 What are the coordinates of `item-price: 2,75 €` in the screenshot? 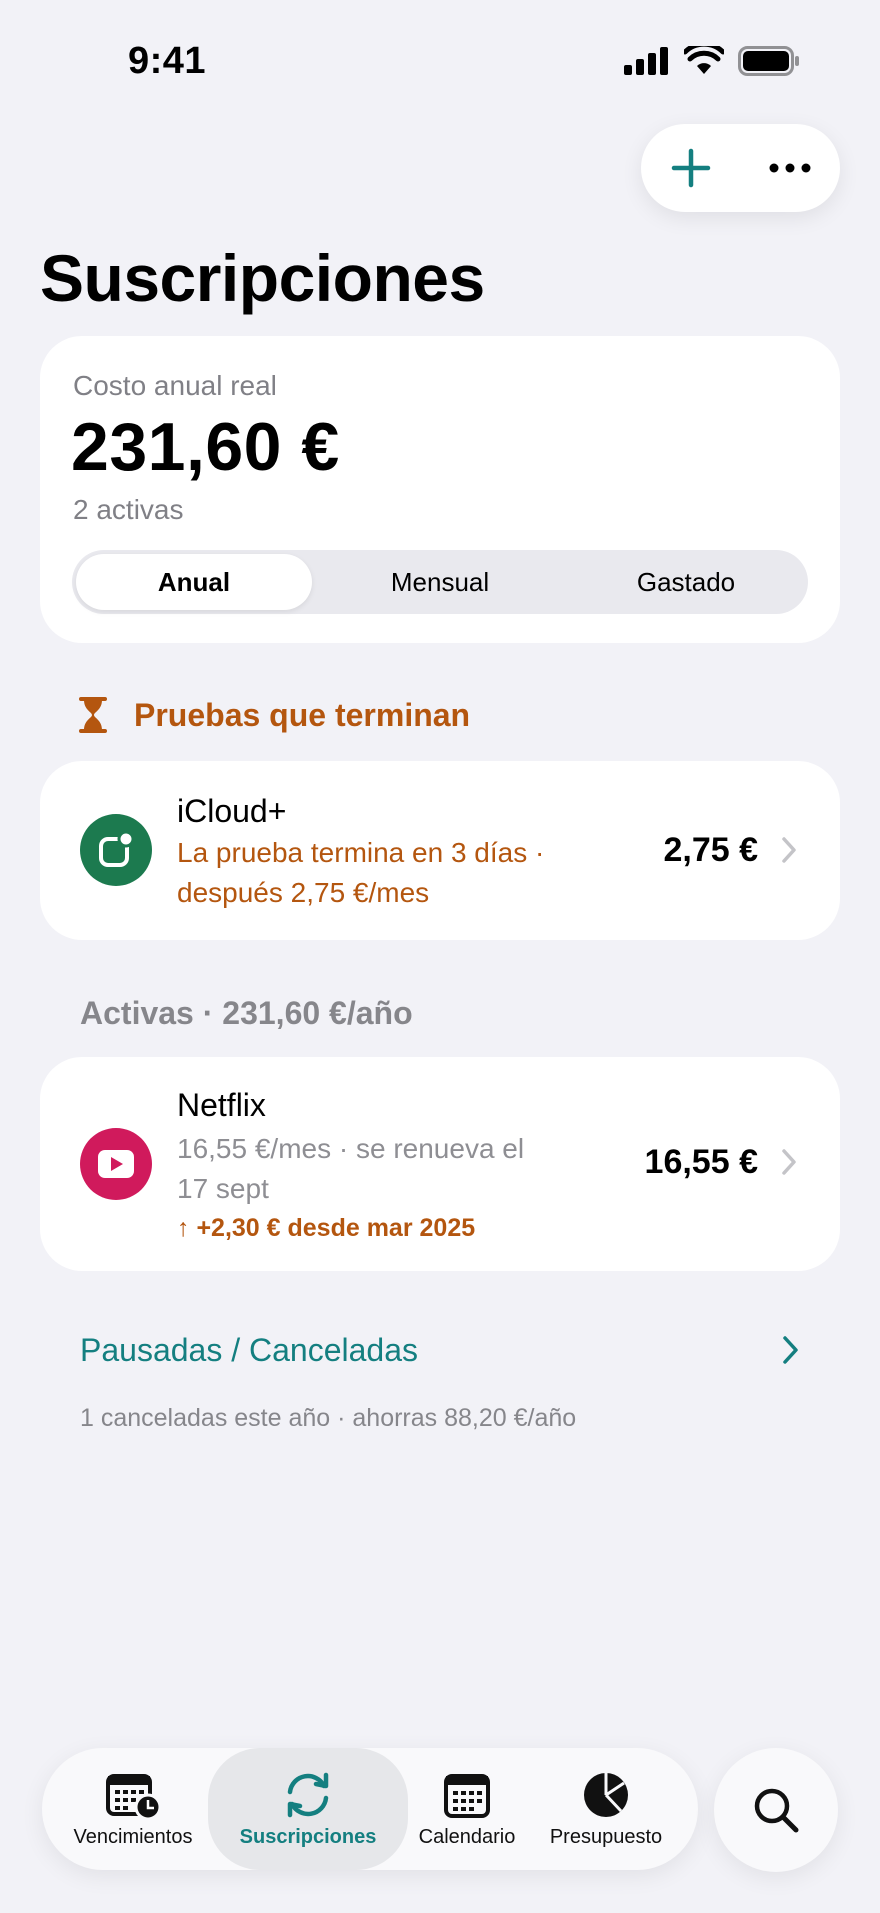 It's located at (710, 850).